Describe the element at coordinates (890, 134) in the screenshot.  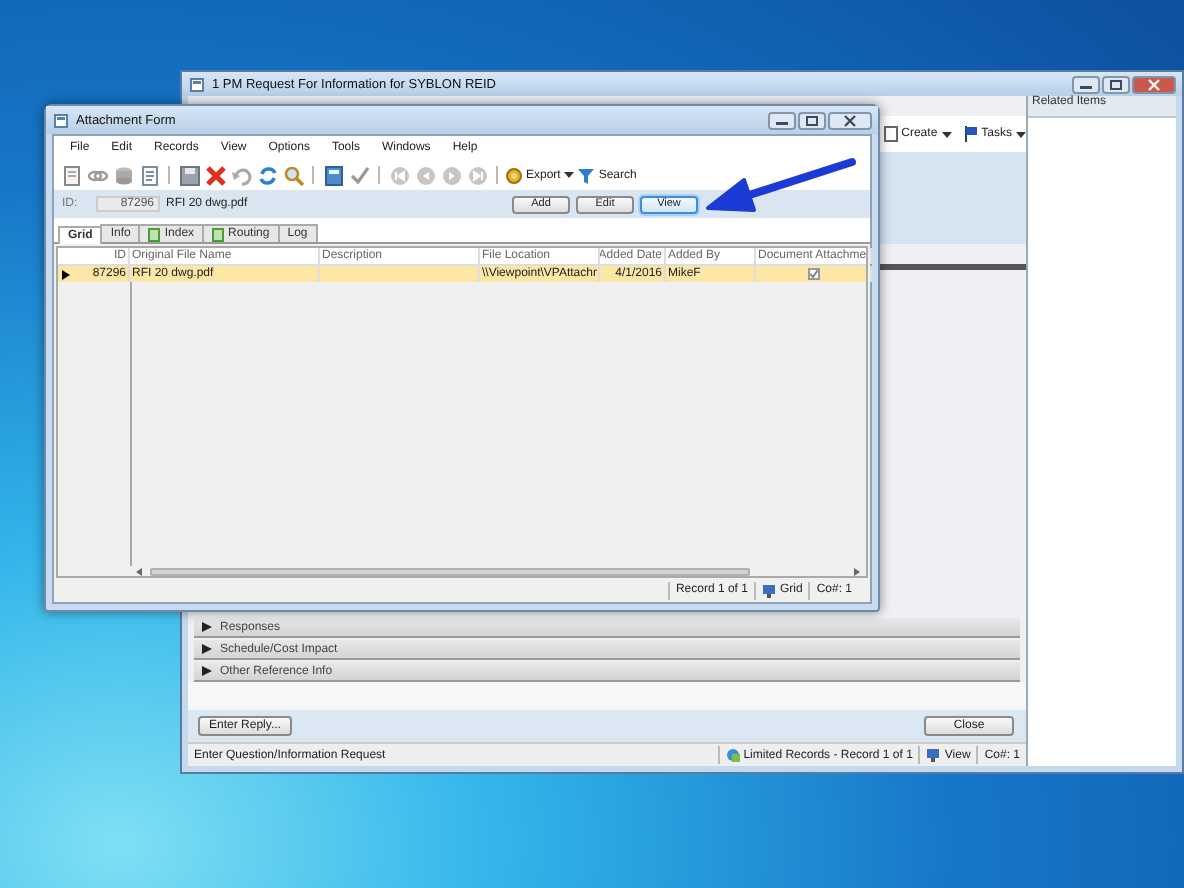
I see `document-icon` at that location.